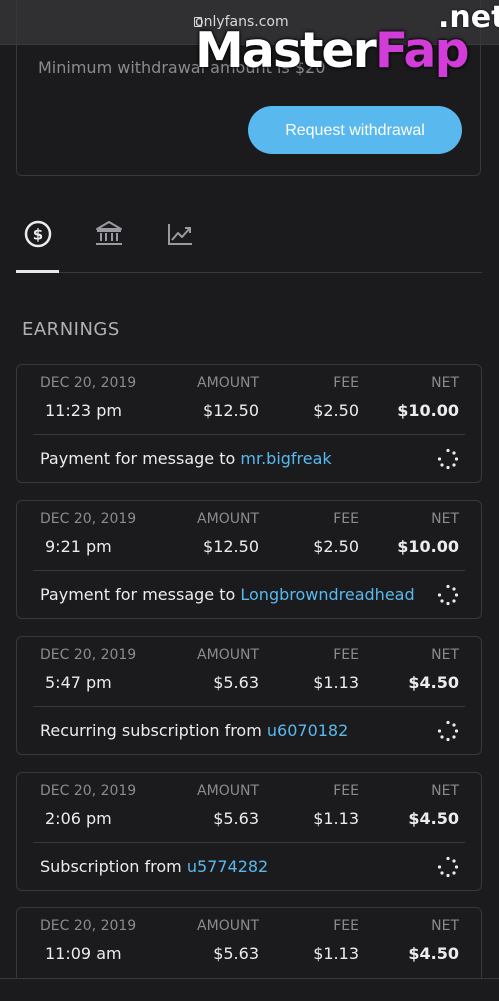 The width and height of the screenshot is (499, 1001). What do you see at coordinates (78, 546) in the screenshot?
I see `earning-time: 9:21 pm` at bounding box center [78, 546].